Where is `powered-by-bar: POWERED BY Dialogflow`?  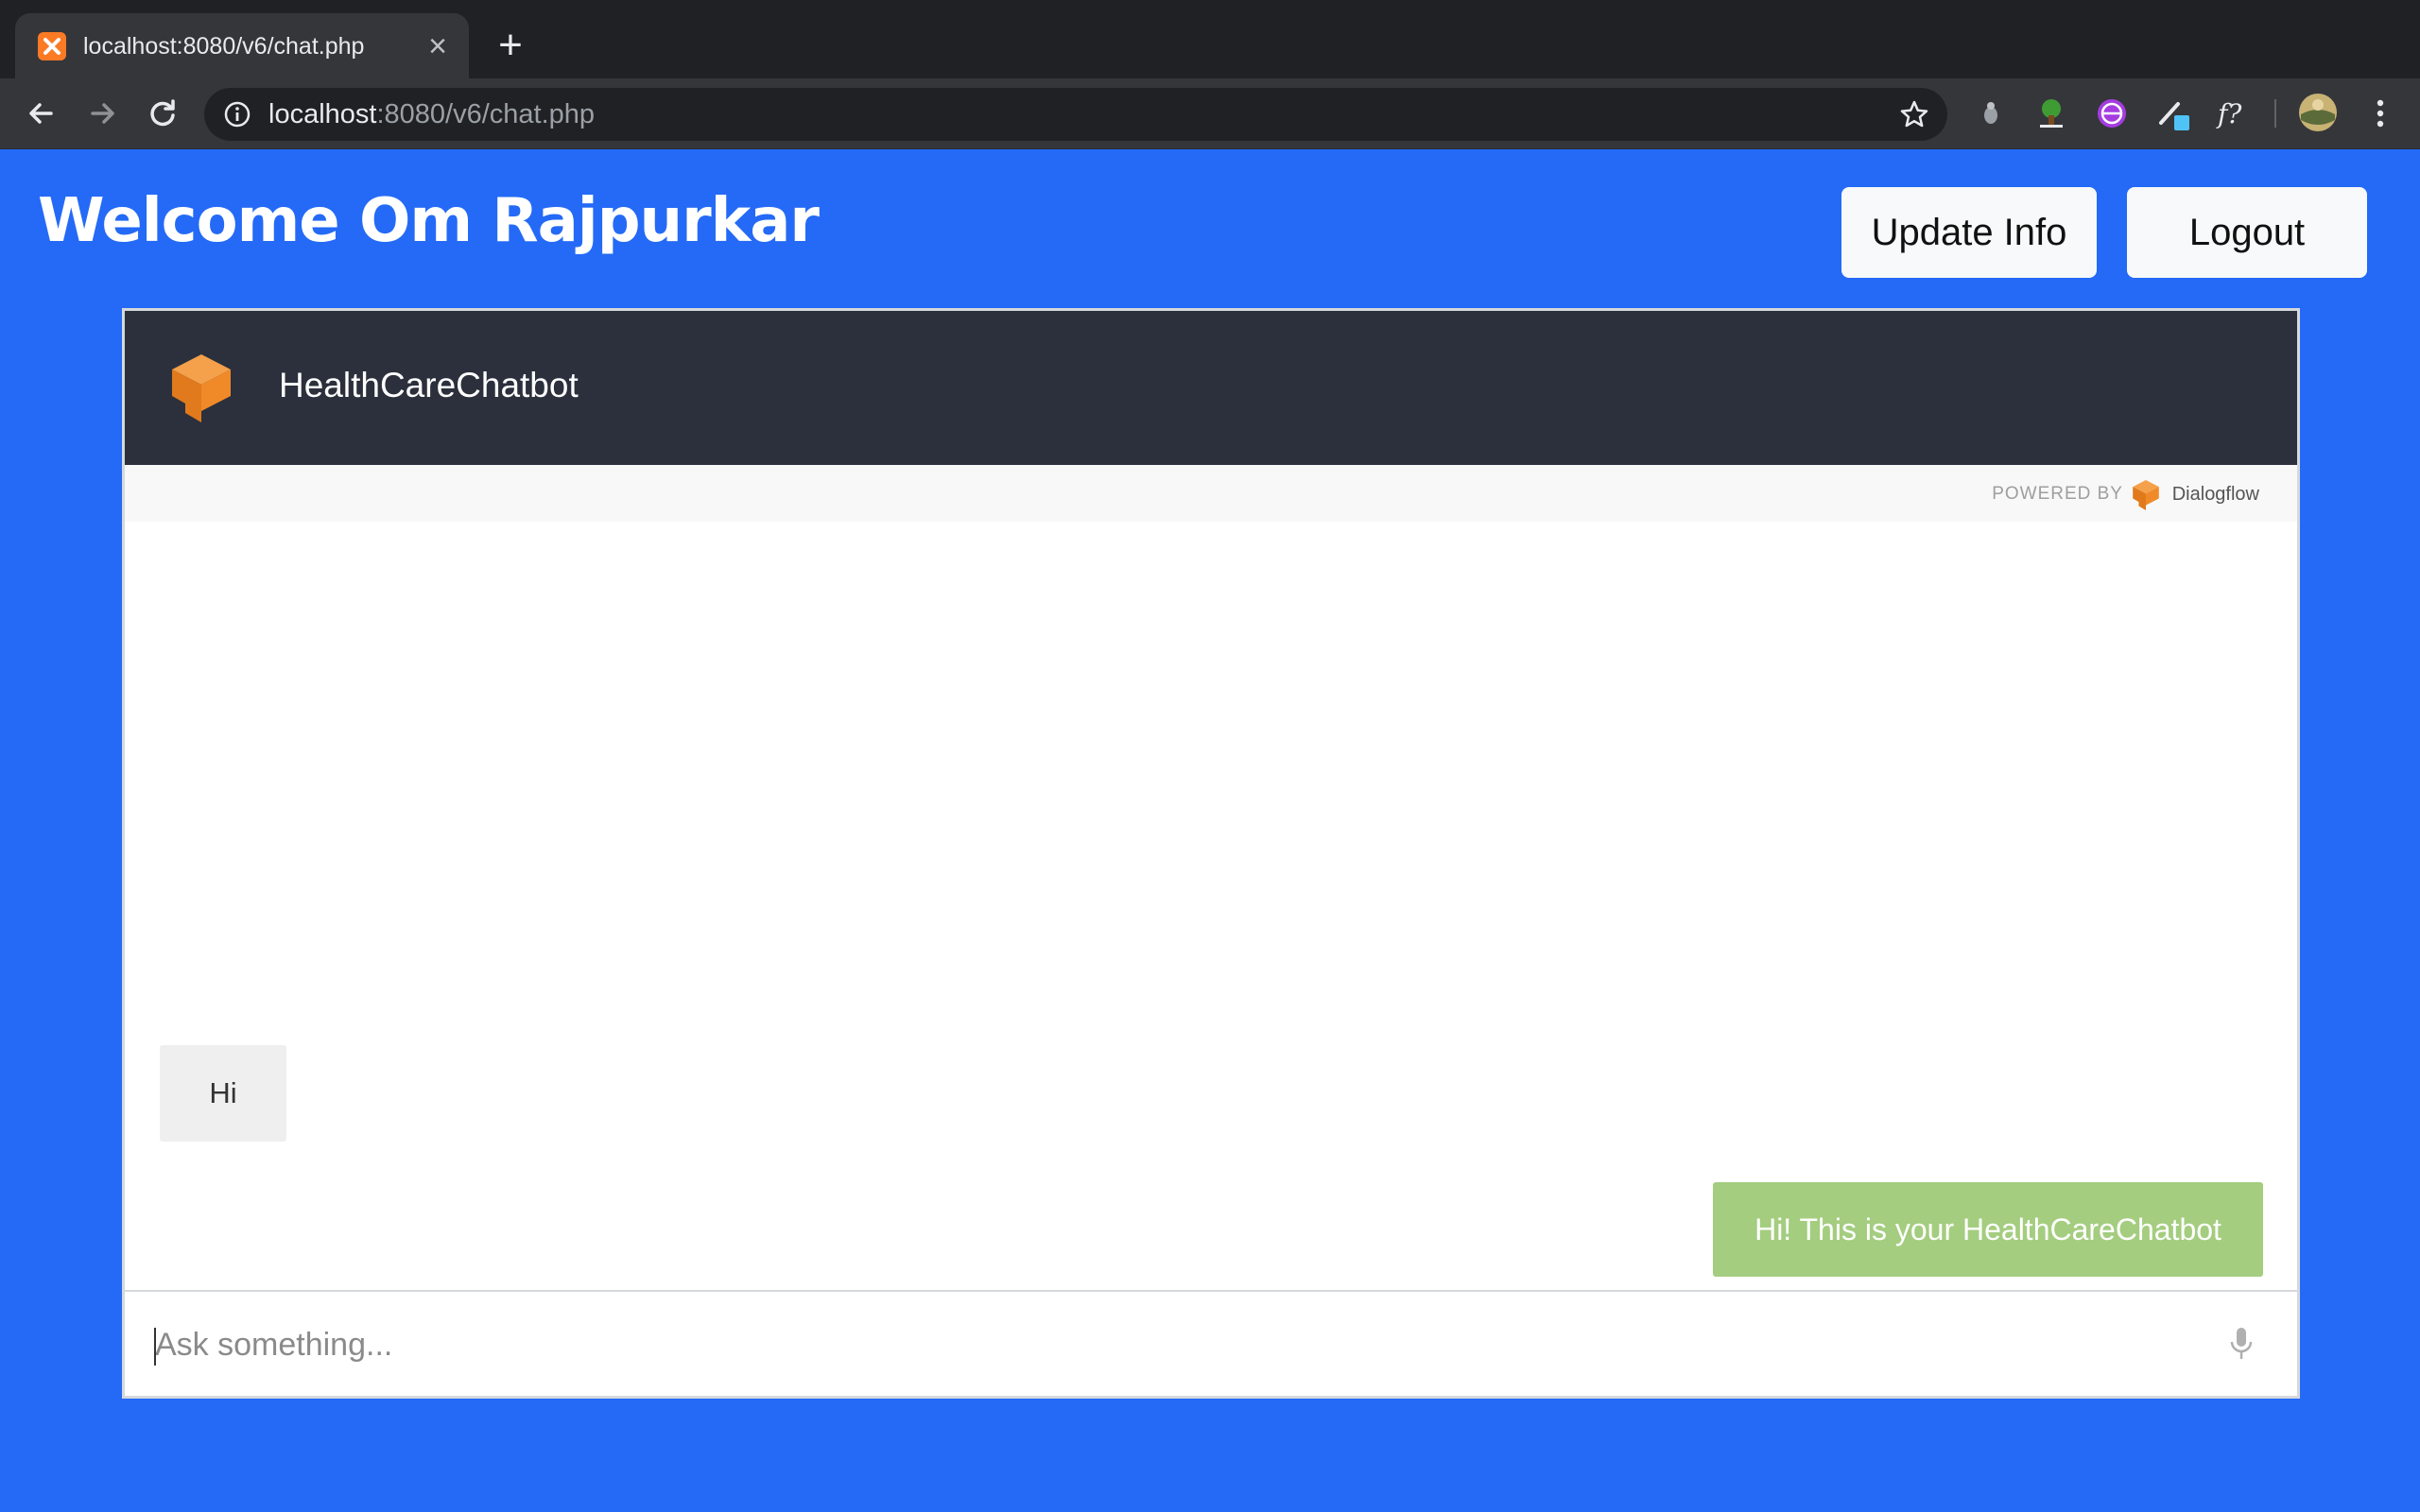
powered-by-bar: POWERED BY Dialogflow is located at coordinates (1211, 493).